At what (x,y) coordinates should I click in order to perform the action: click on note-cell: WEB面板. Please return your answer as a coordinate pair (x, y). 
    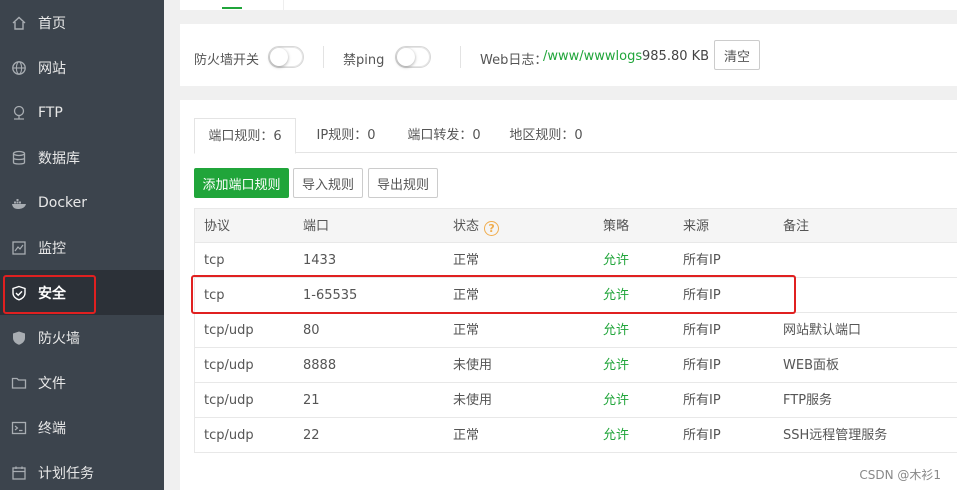
    Looking at the image, I should click on (811, 365).